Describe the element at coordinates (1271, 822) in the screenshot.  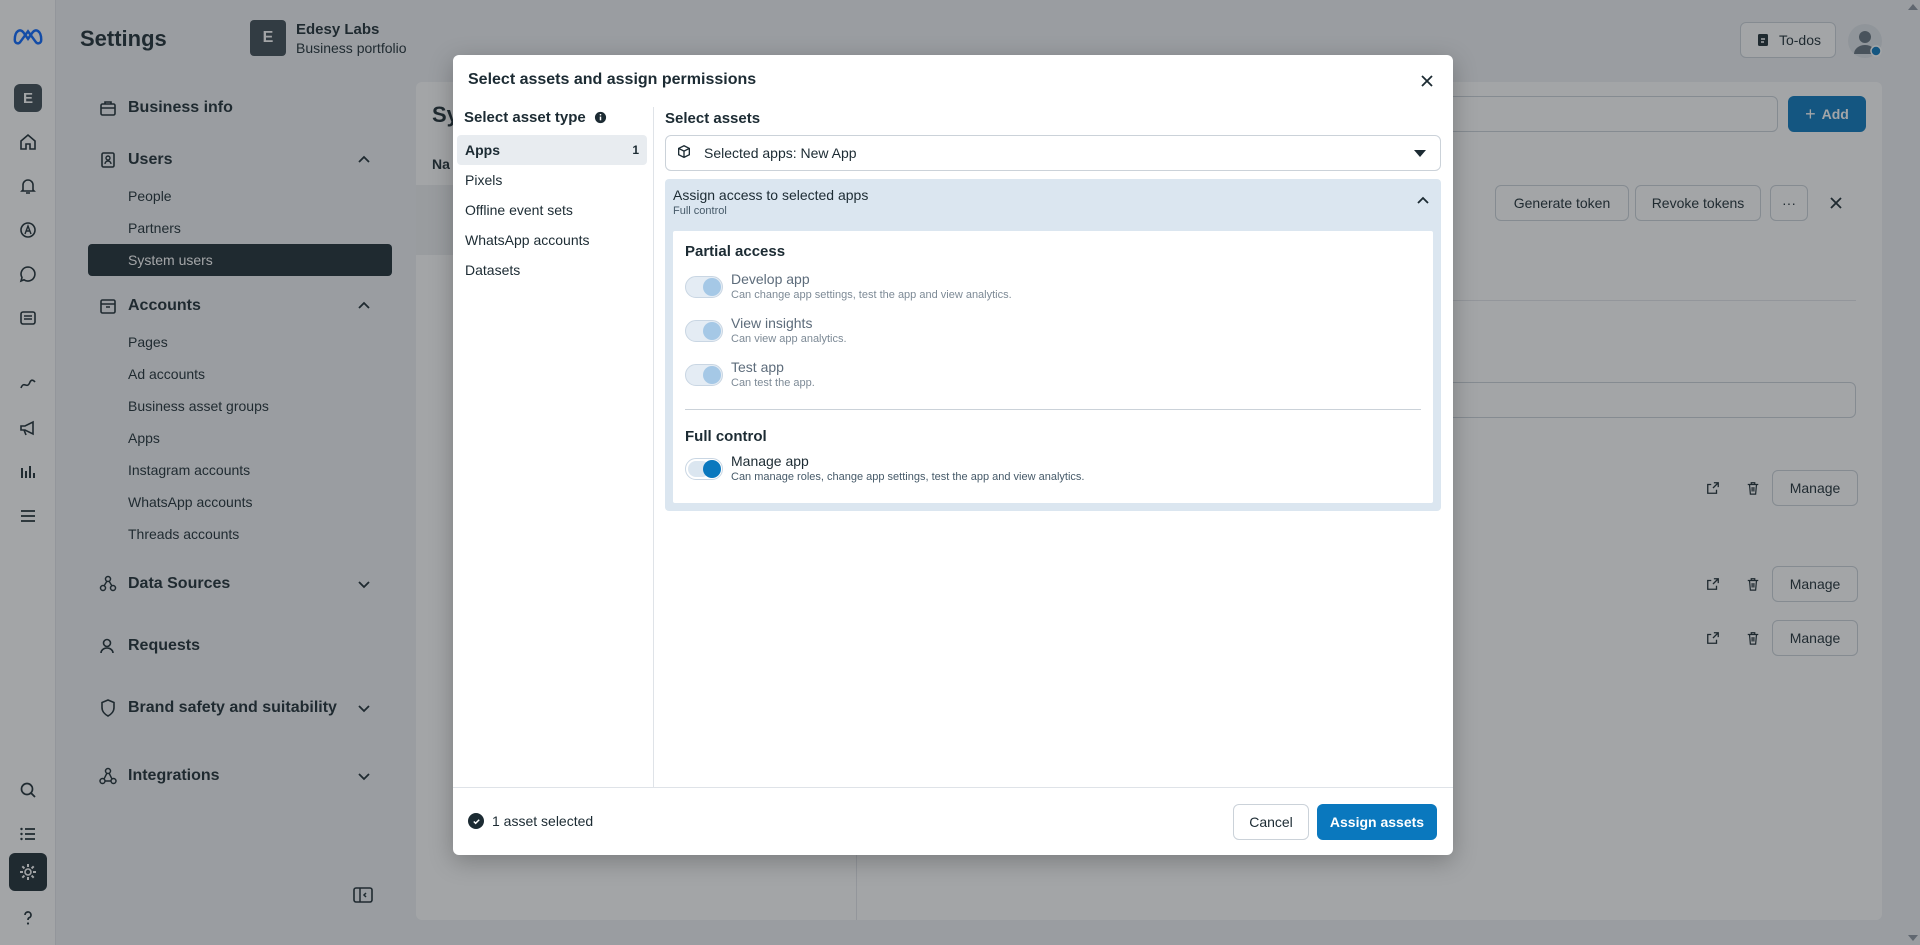
I see `cancel-button: Cancel` at that location.